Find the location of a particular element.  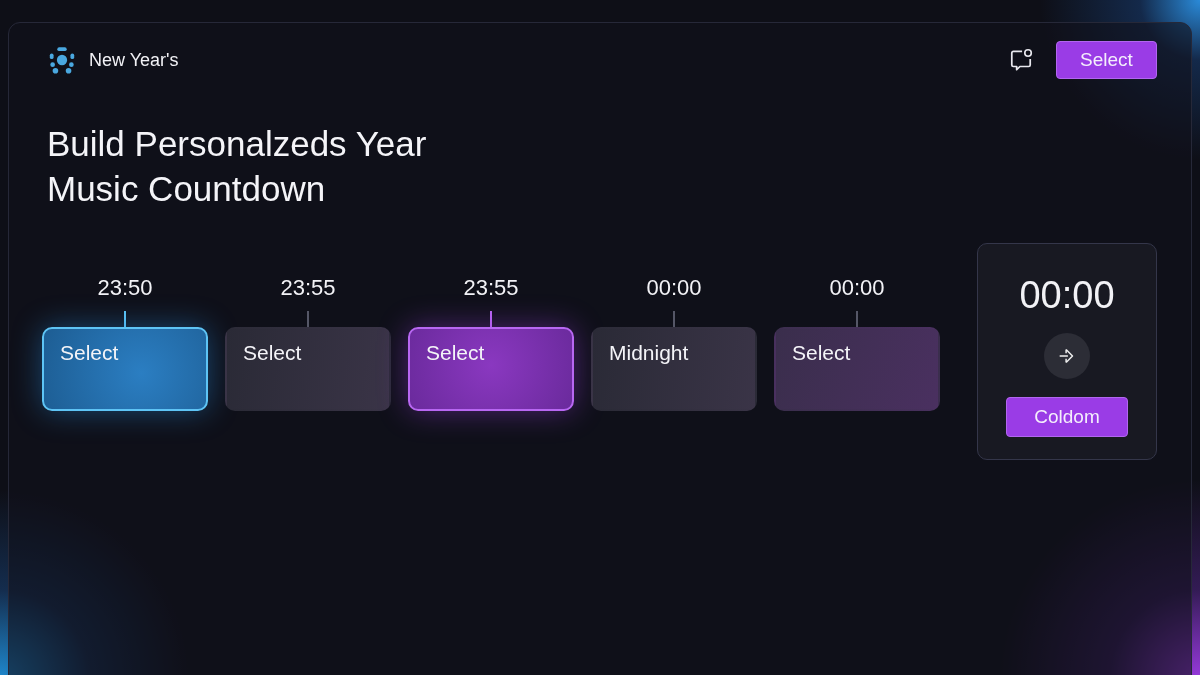

app-name: New Year's is located at coordinates (134, 60).